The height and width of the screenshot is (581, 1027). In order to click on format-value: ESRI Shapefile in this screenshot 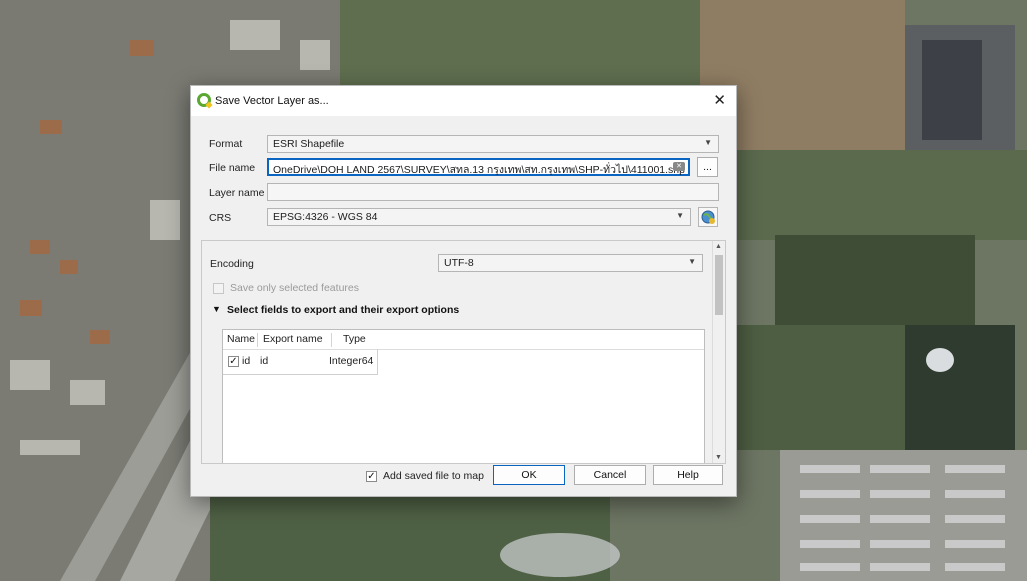, I will do `click(309, 144)`.